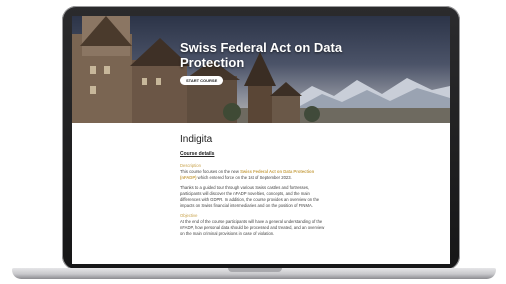  What do you see at coordinates (202, 80) in the screenshot?
I see `start-course-button: START COURSE` at bounding box center [202, 80].